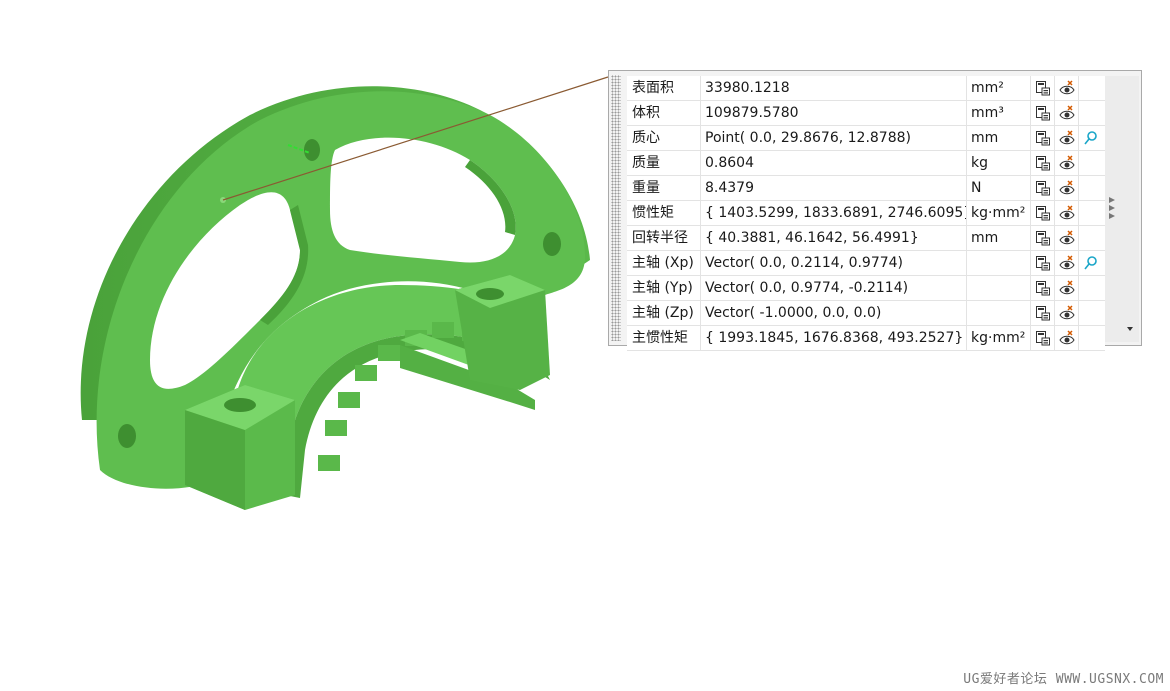 The image size is (1170, 691). Describe the element at coordinates (834, 113) in the screenshot. I see `row-value: 109879.5780` at that location.